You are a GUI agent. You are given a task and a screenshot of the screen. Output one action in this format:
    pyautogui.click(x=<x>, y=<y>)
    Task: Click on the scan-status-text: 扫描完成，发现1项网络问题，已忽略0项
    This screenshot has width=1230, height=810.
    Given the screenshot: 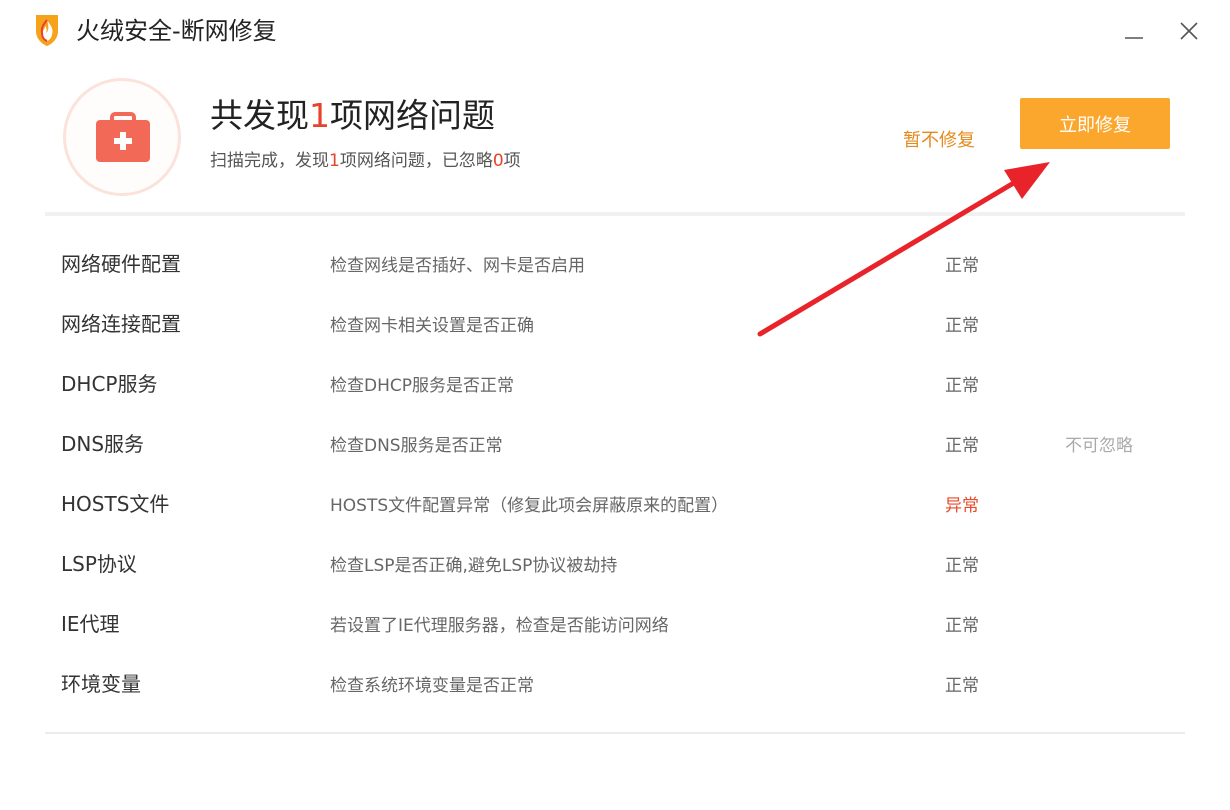 What is the action you would take?
    pyautogui.click(x=365, y=161)
    